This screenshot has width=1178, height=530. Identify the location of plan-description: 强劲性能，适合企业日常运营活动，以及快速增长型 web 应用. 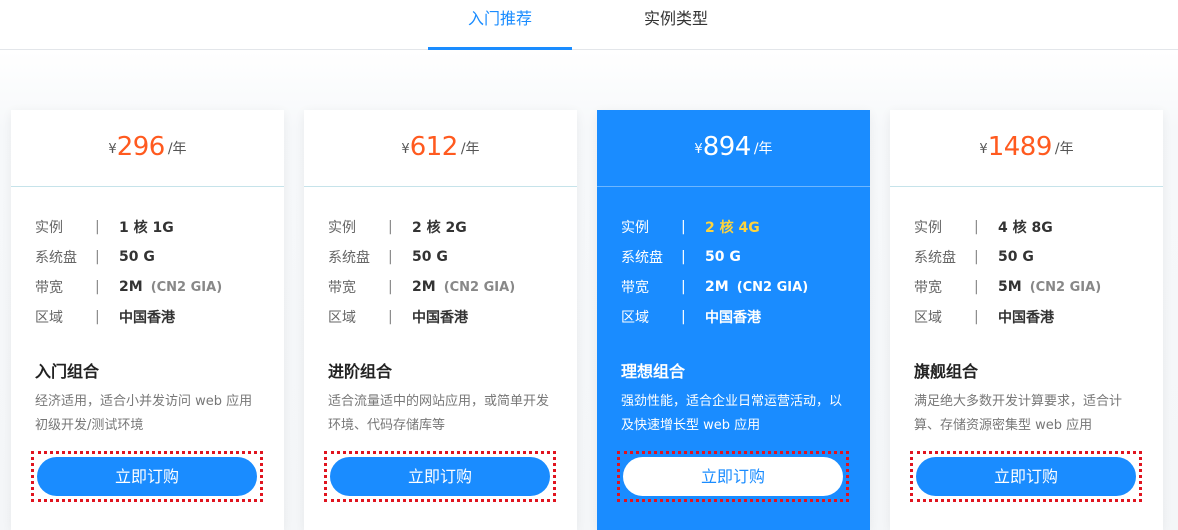
(732, 413).